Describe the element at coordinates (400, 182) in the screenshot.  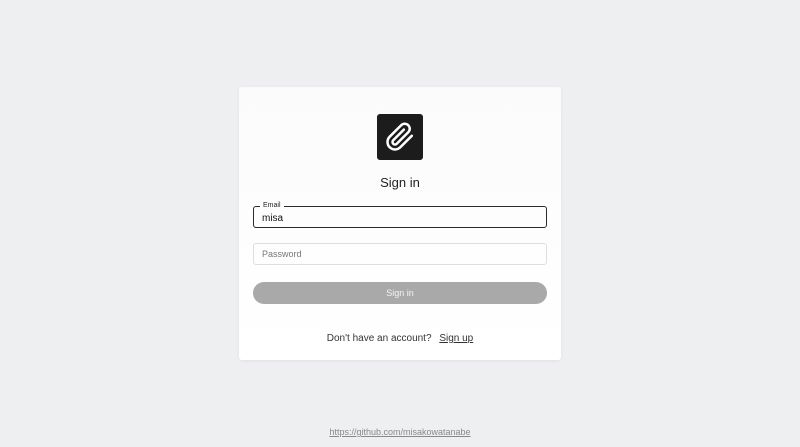
I see `page-title: Sign in` at that location.